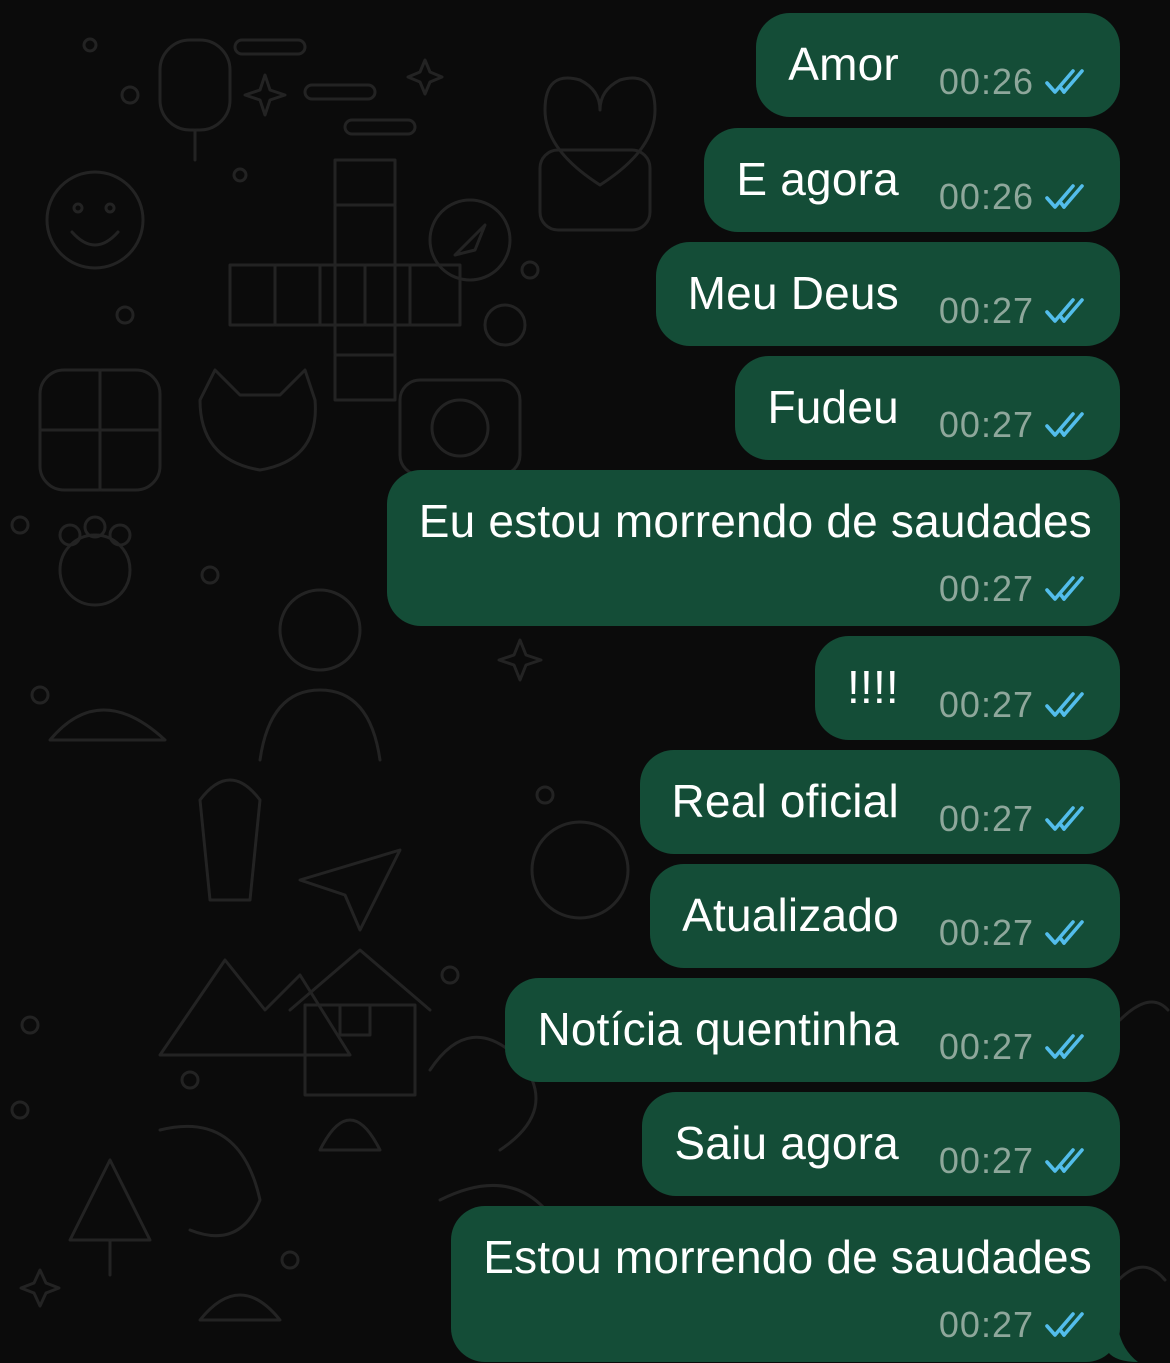  Describe the element at coordinates (785, 801) in the screenshot. I see `message-text: Real oficial` at that location.